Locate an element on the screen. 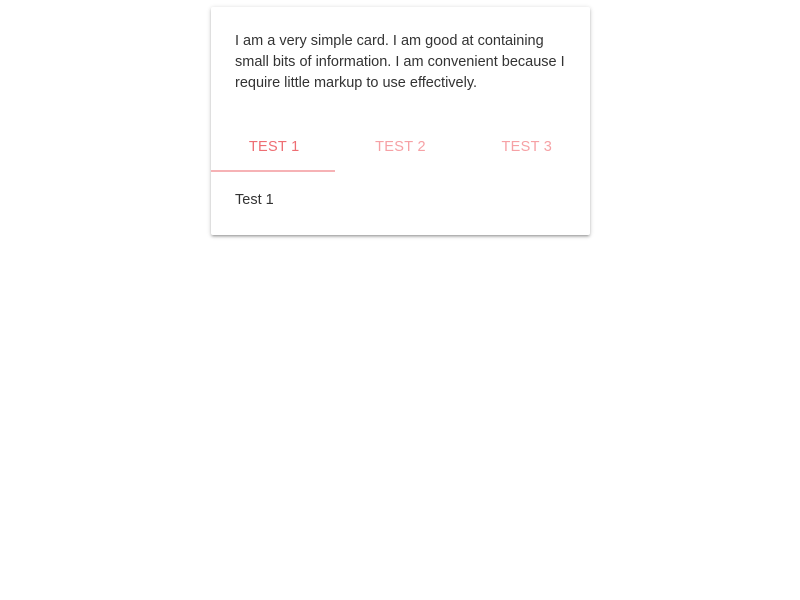 The image size is (800, 600). tab-indicator is located at coordinates (273, 171).